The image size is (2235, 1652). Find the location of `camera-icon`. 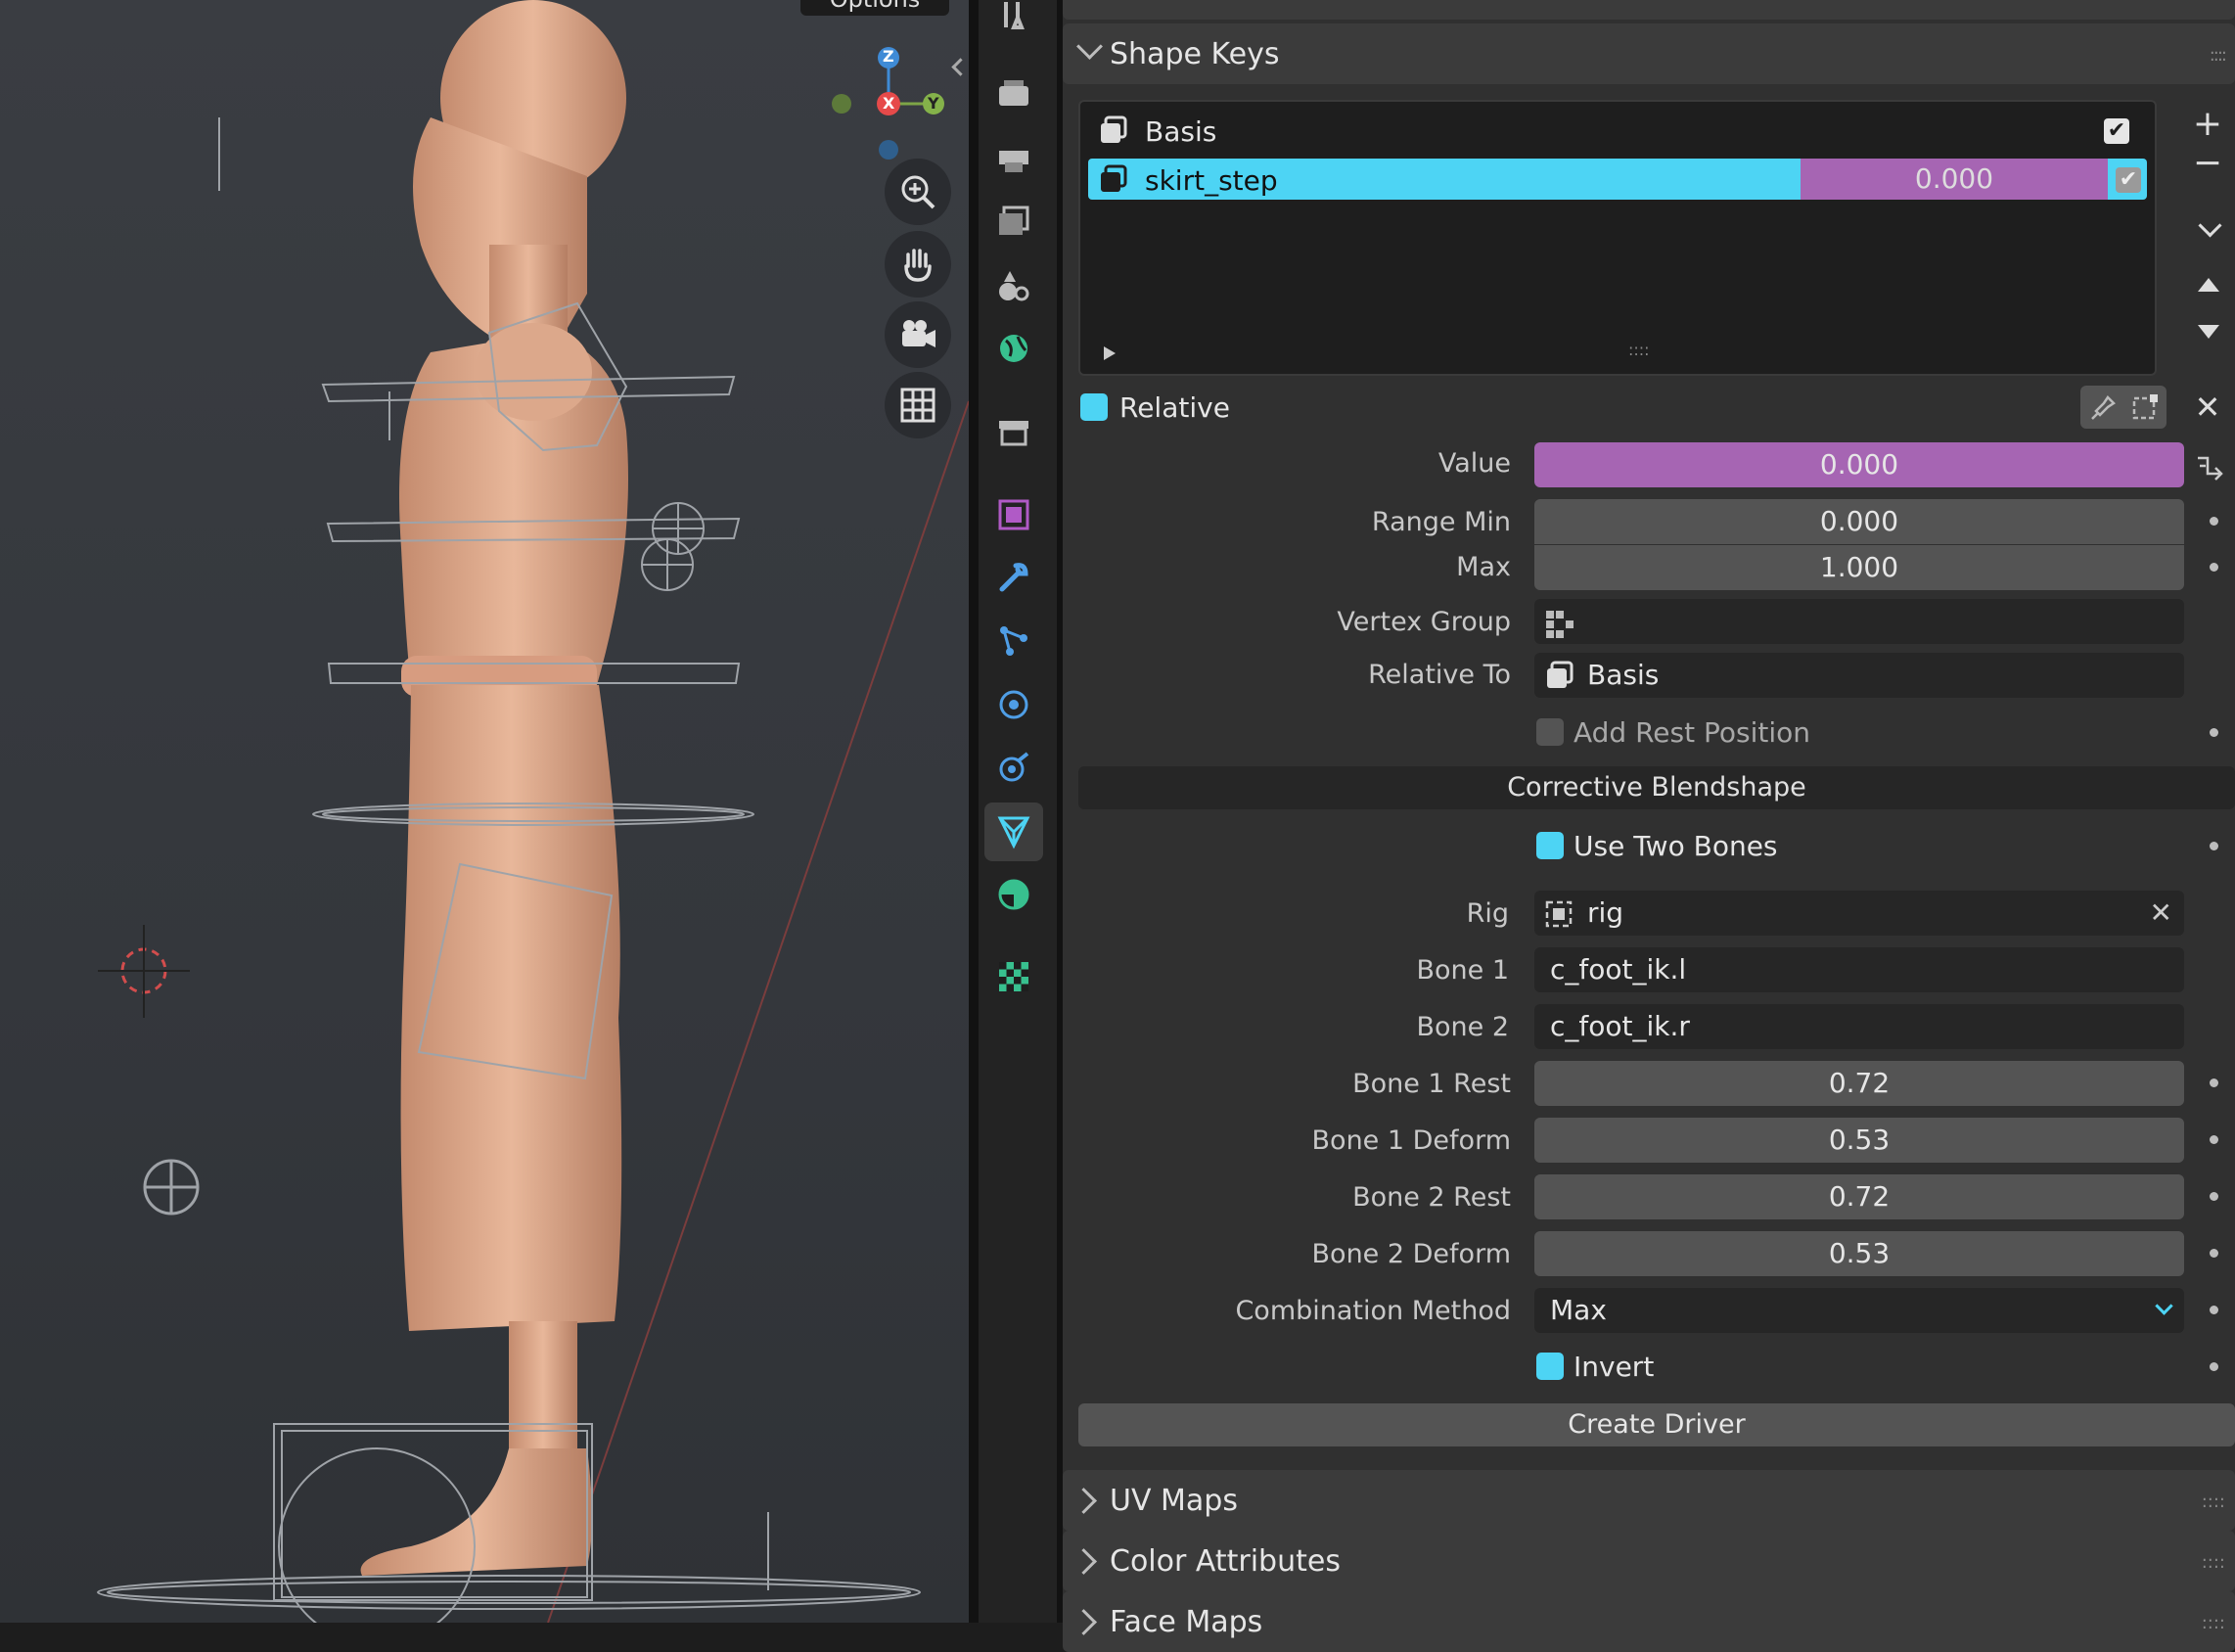

camera-icon is located at coordinates (918, 334).